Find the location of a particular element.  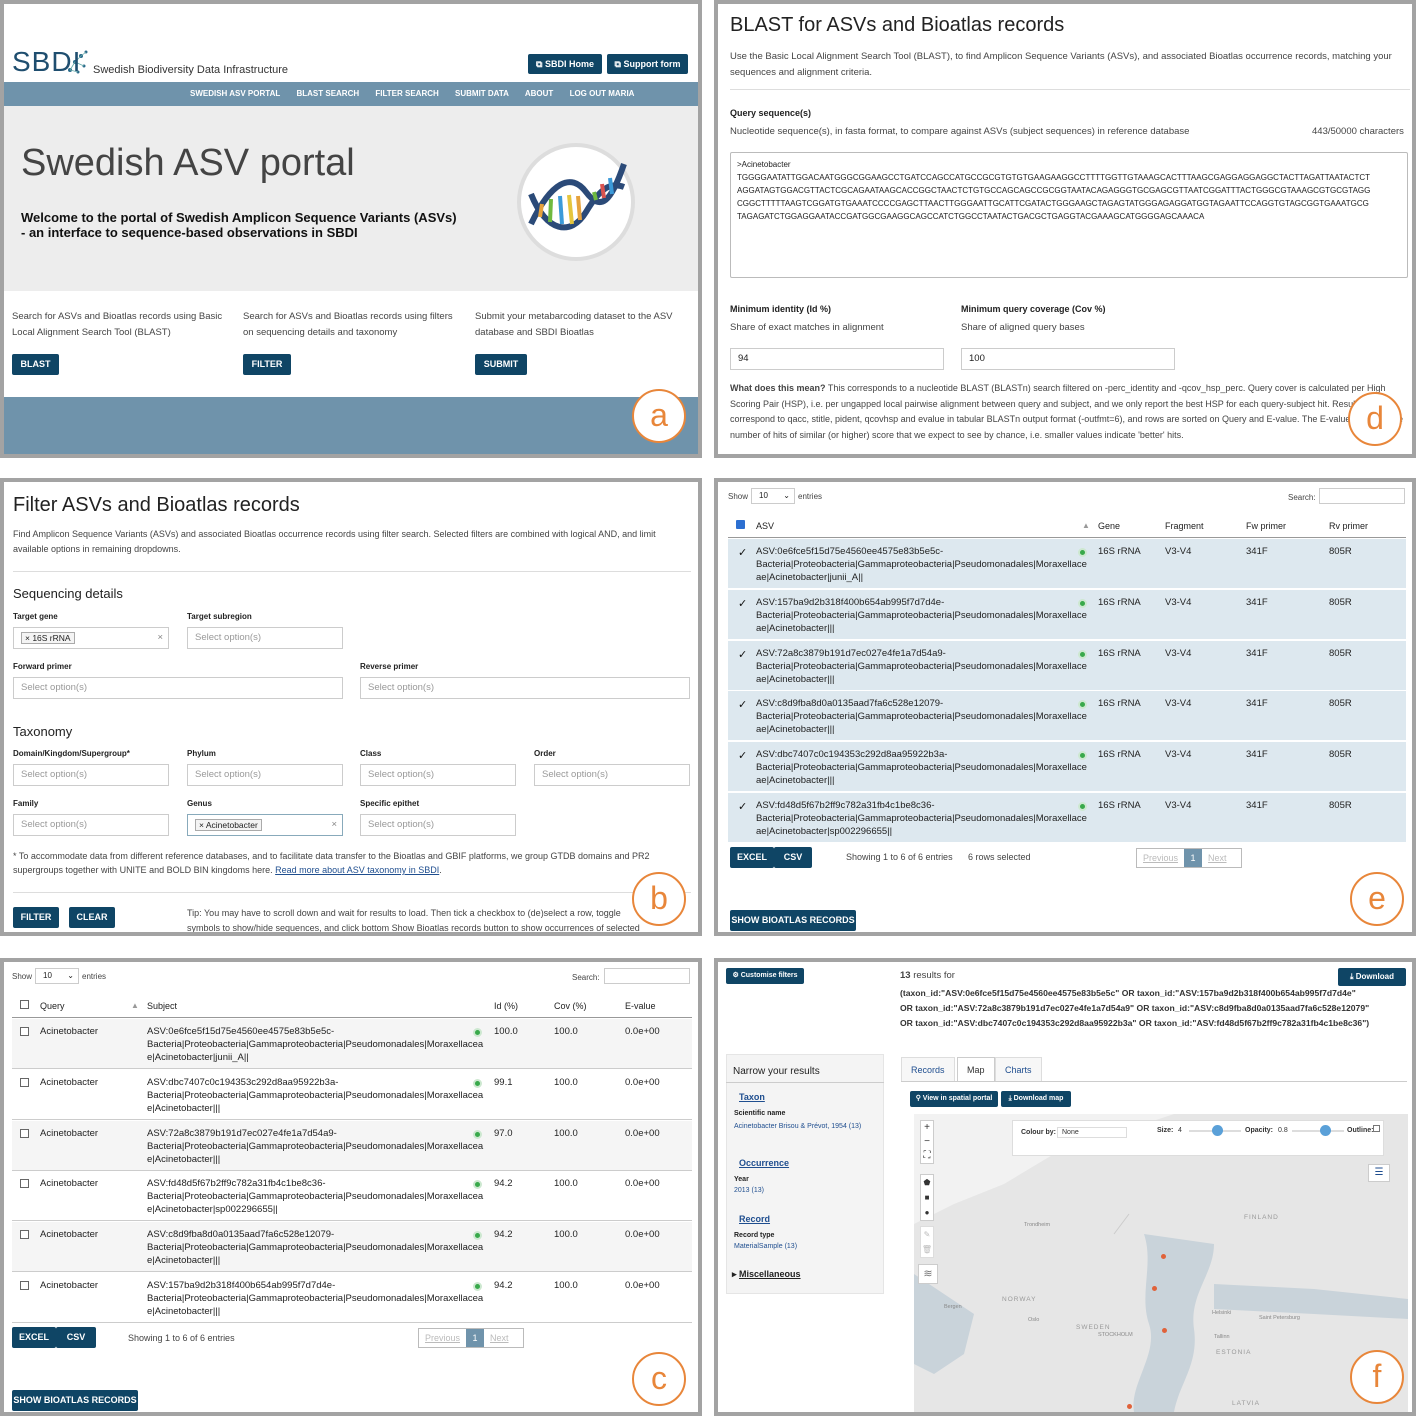

scientific-name-option: Acinetobacter Brisou & Prévot, 1954 (13) is located at coordinates (804, 1126).